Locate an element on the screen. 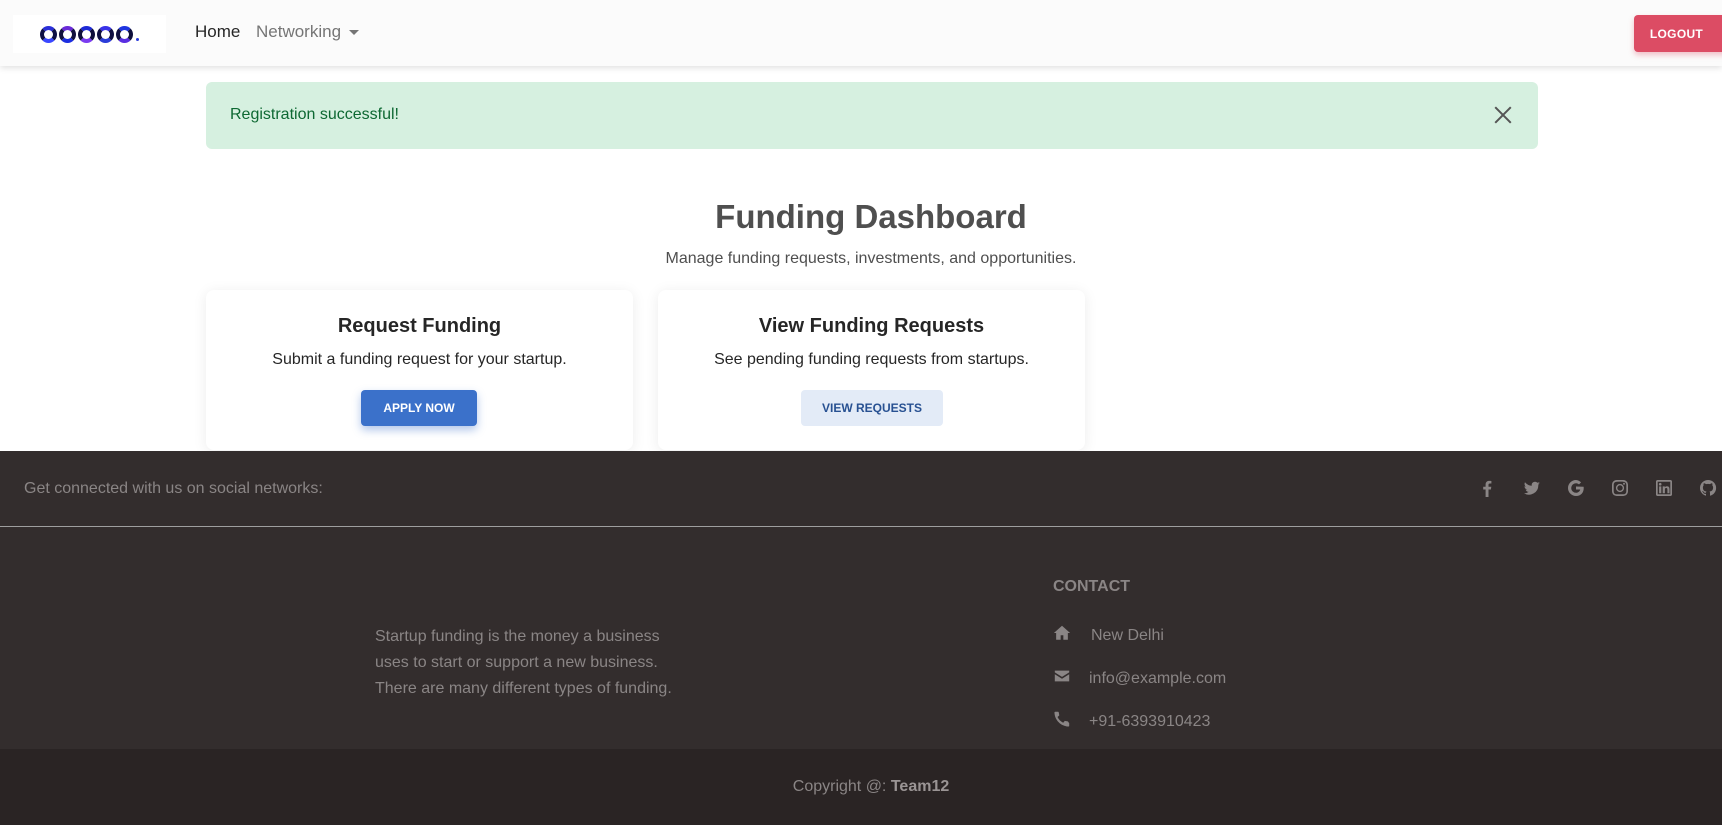 The image size is (1722, 825). nav-networking-dropdown: Networking is located at coordinates (308, 32).